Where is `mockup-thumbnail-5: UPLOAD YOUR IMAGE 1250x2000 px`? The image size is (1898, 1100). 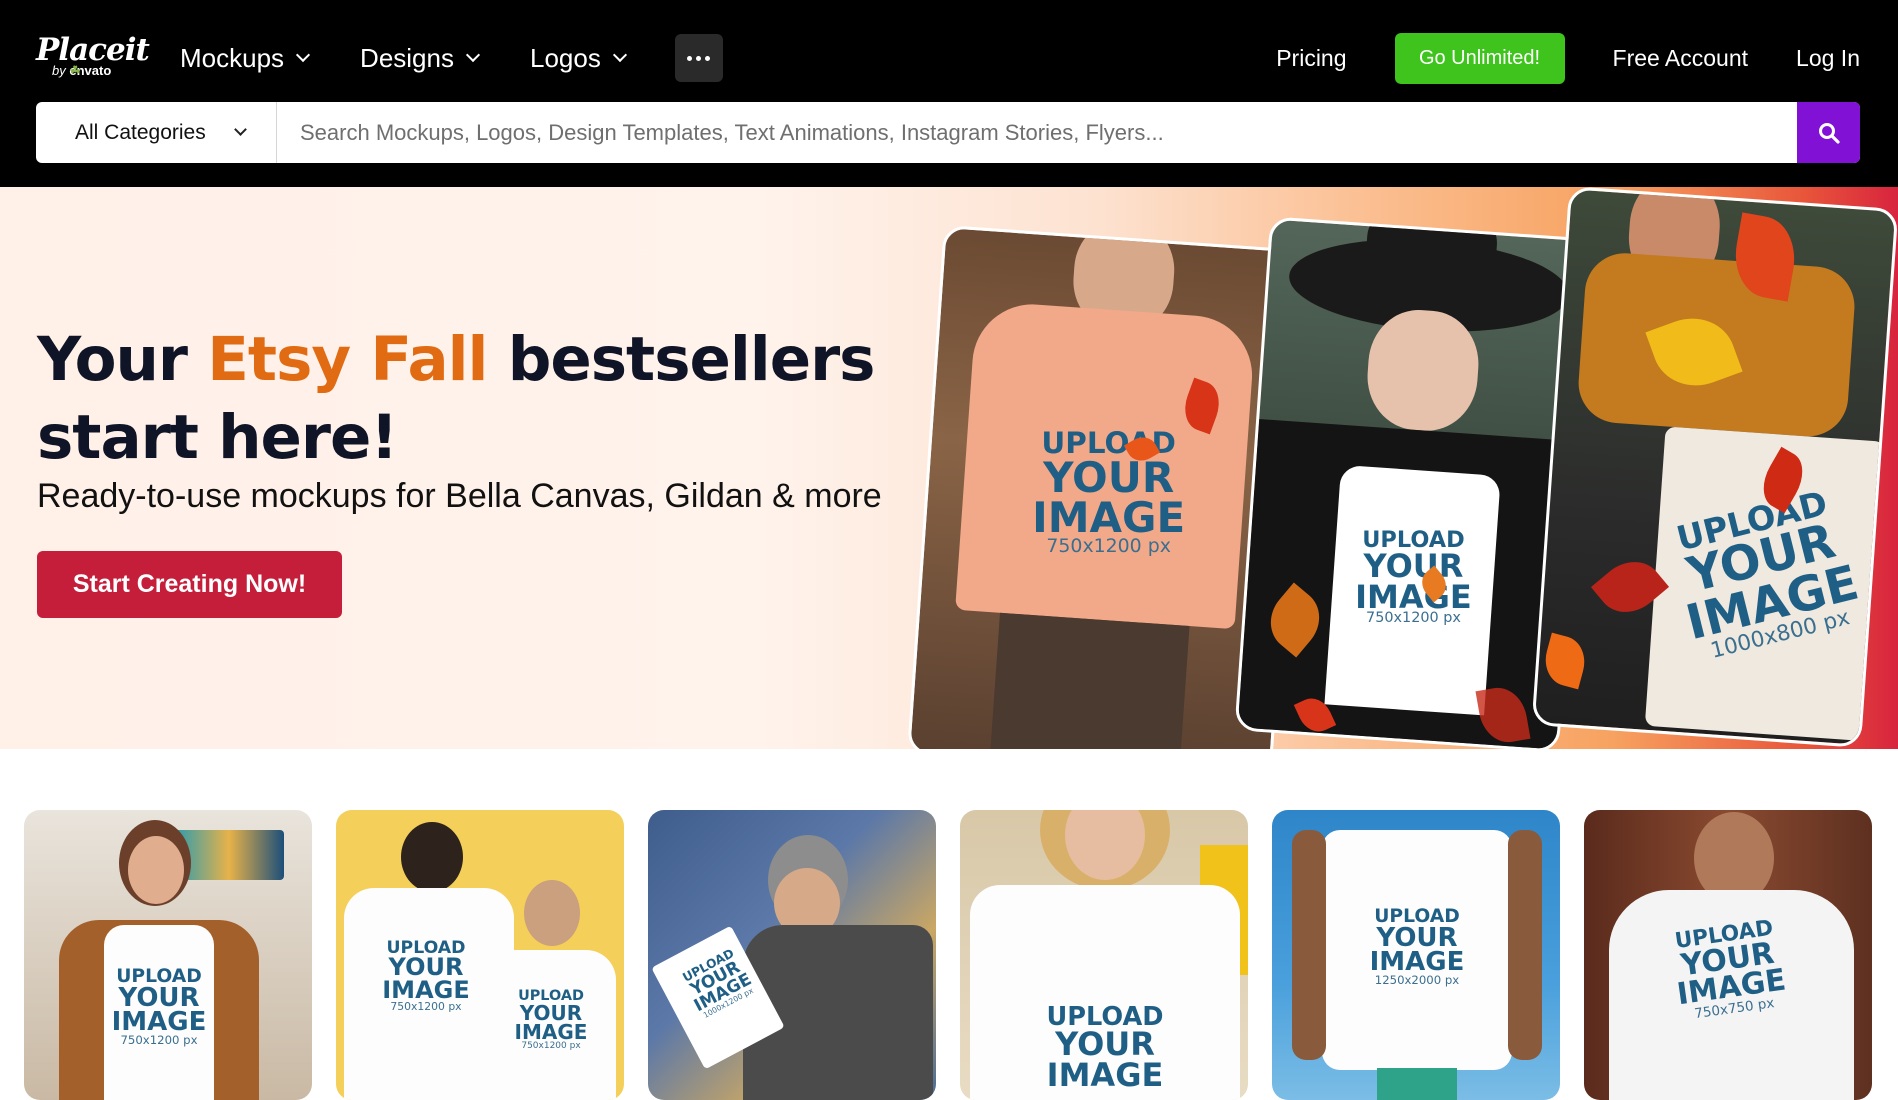
mockup-thumbnail-5: UPLOAD YOUR IMAGE 1250x2000 px is located at coordinates (1416, 955).